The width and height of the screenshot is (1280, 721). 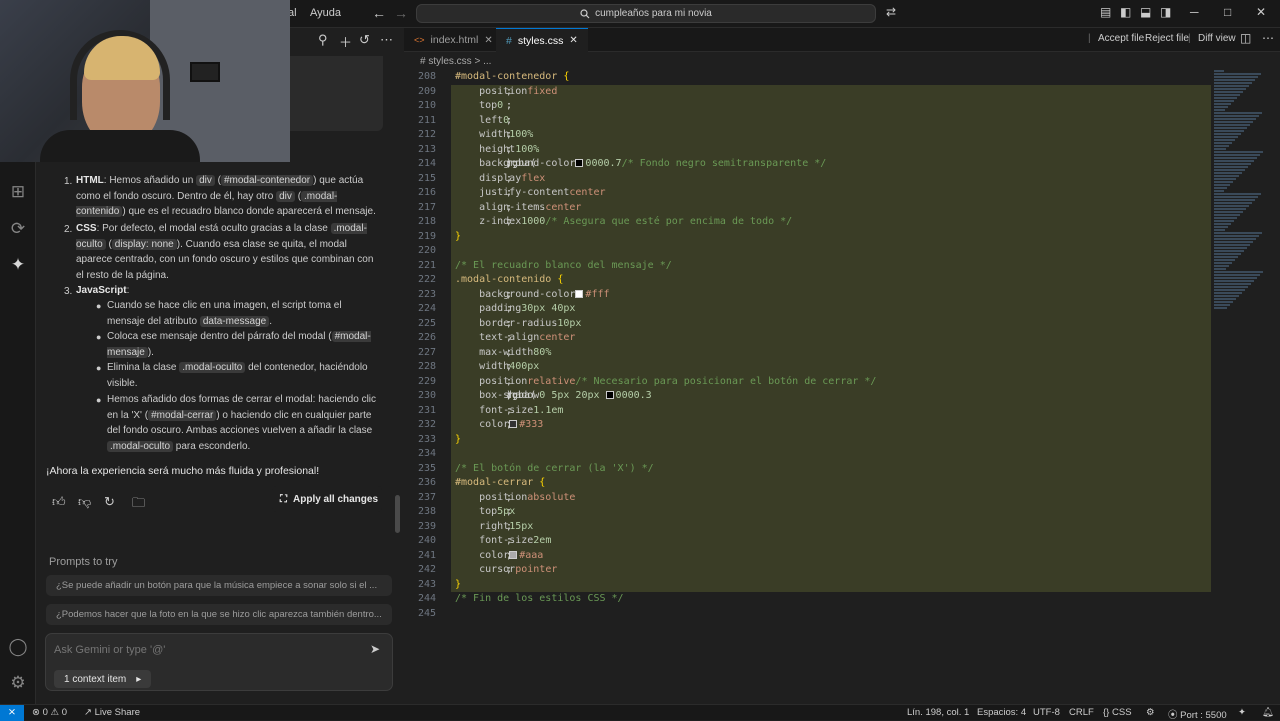 I want to click on pin-icon: ⚲, so click(x=323, y=40).